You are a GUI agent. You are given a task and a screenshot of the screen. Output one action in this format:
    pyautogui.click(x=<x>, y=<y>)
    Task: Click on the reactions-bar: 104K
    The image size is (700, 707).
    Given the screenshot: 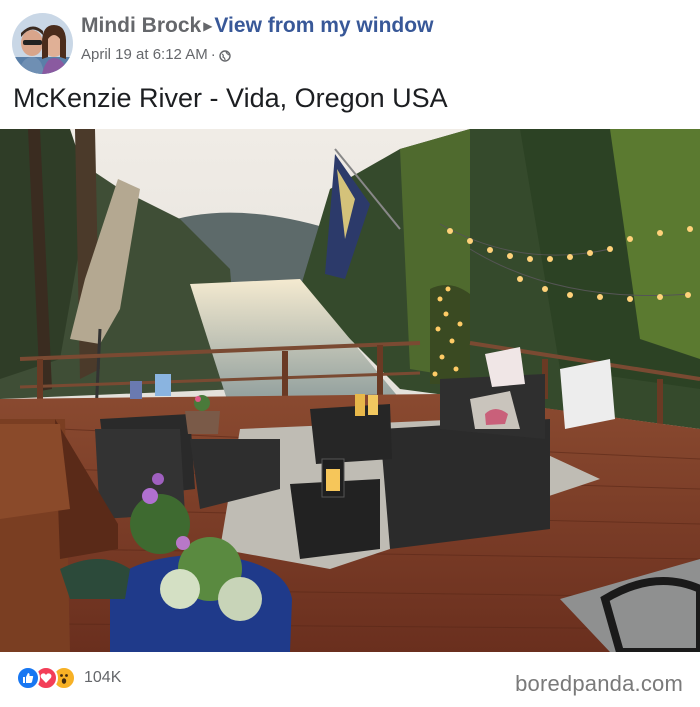 What is the action you would take?
    pyautogui.click(x=68, y=678)
    